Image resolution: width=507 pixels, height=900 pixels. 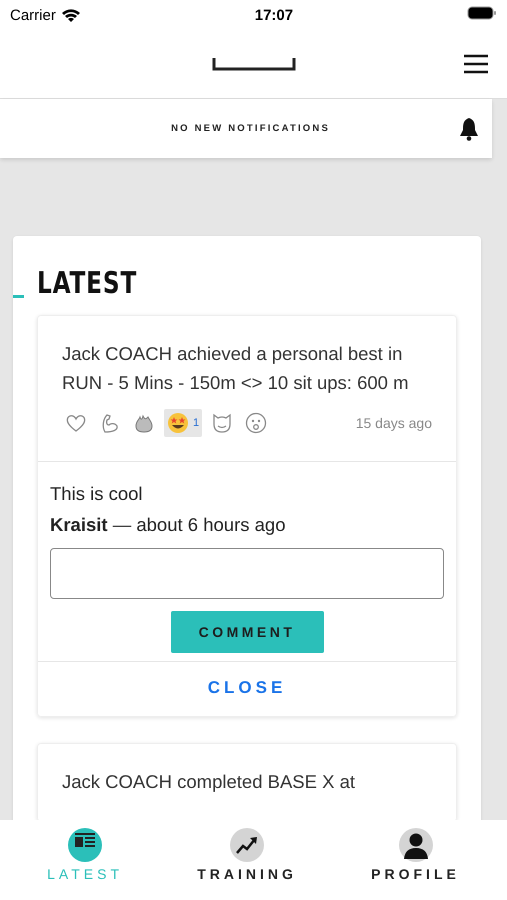 What do you see at coordinates (97, 494) in the screenshot?
I see `comment-text: This is cool` at bounding box center [97, 494].